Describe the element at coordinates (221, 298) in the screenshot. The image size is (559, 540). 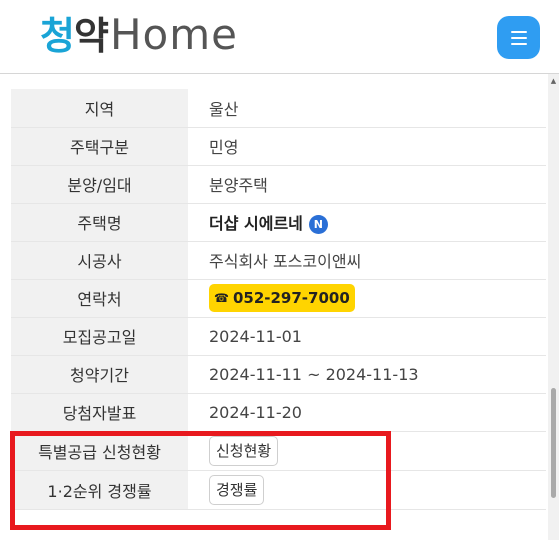
I see `phone-icon: ☎` at that location.